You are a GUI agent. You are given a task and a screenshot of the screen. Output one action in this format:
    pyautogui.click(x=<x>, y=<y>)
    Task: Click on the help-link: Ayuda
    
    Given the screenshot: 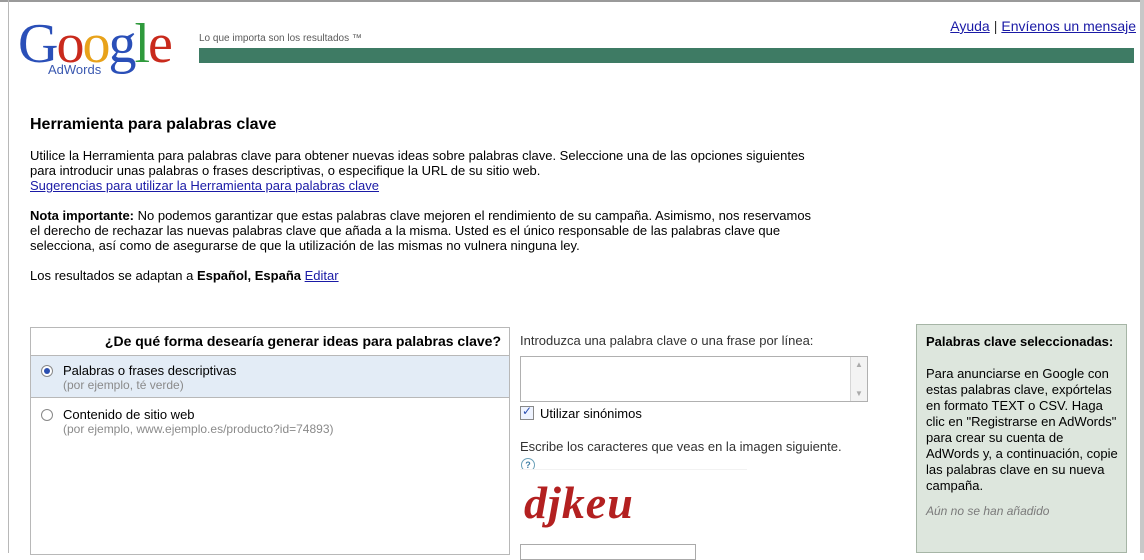 What is the action you would take?
    pyautogui.click(x=969, y=26)
    